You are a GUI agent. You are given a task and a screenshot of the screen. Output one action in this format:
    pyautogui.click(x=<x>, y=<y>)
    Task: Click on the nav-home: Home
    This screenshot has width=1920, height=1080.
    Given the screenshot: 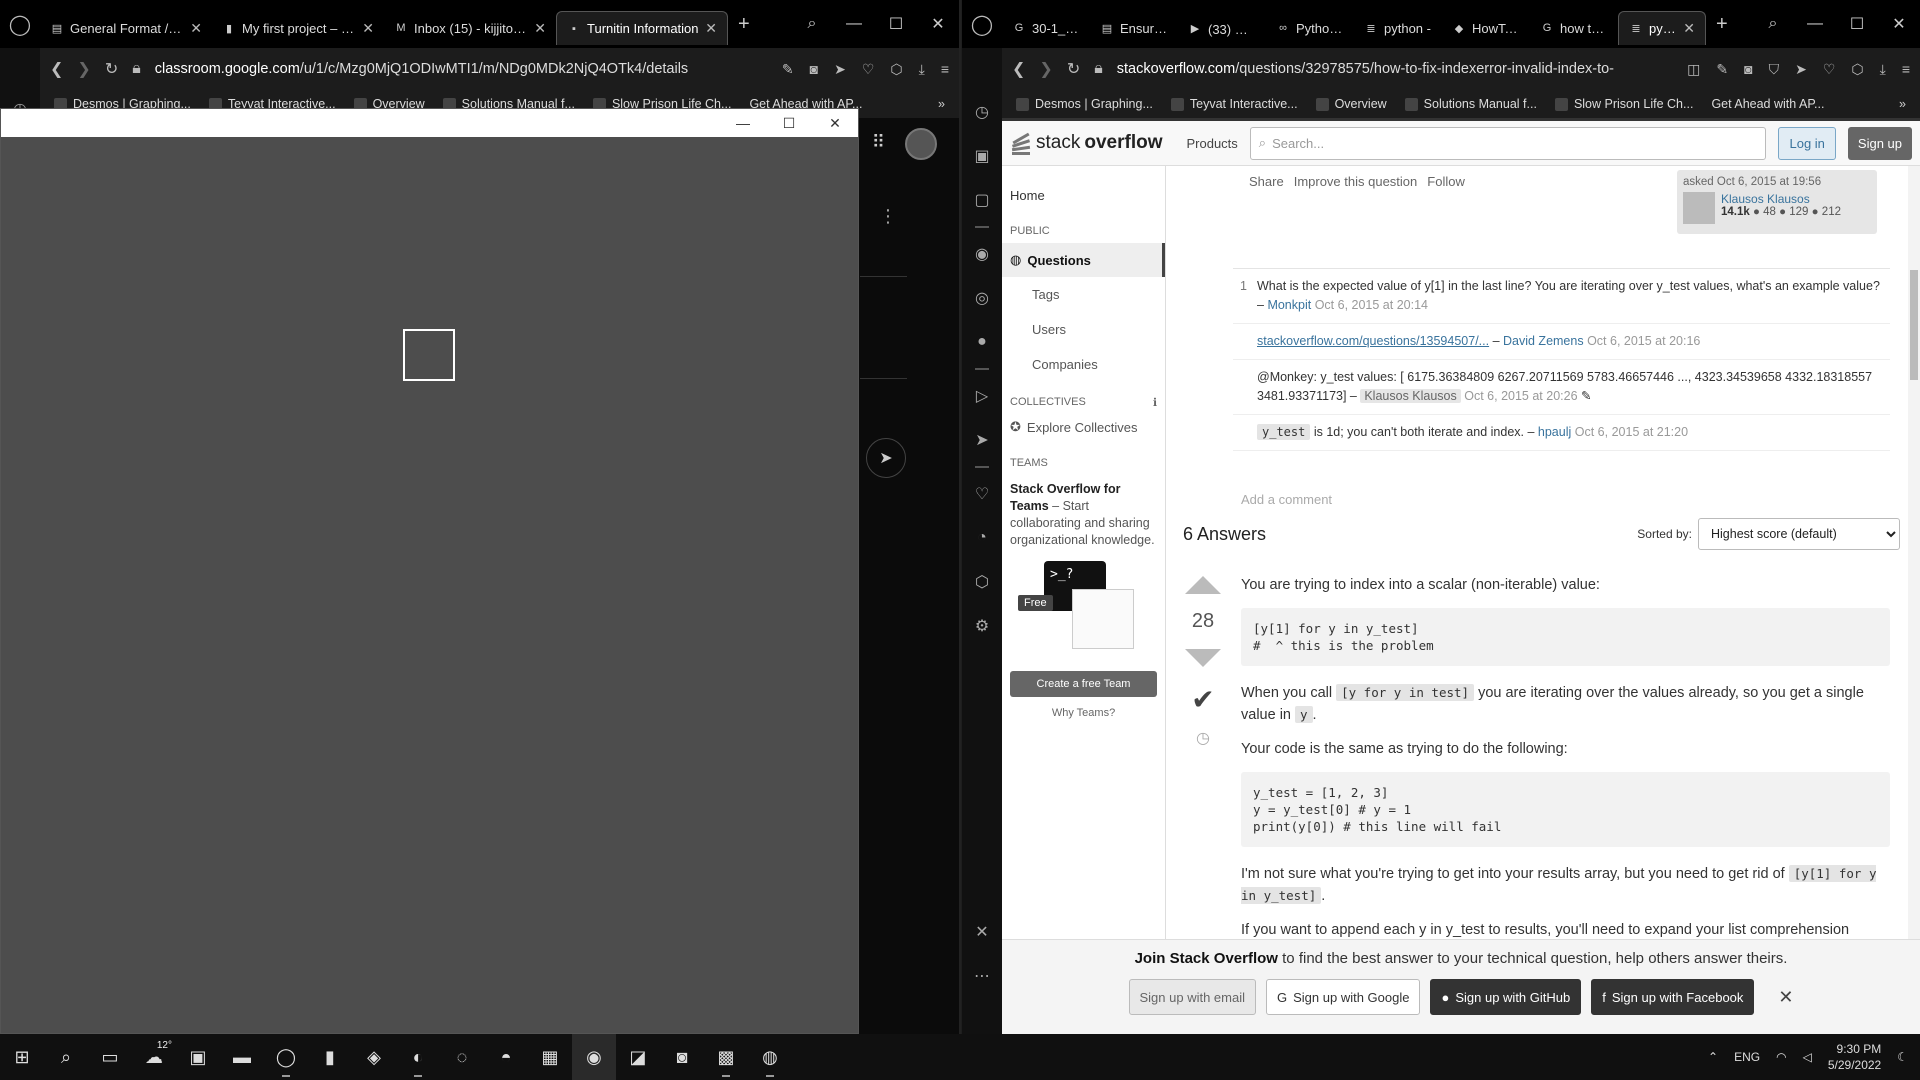 What is the action you would take?
    pyautogui.click(x=1083, y=184)
    